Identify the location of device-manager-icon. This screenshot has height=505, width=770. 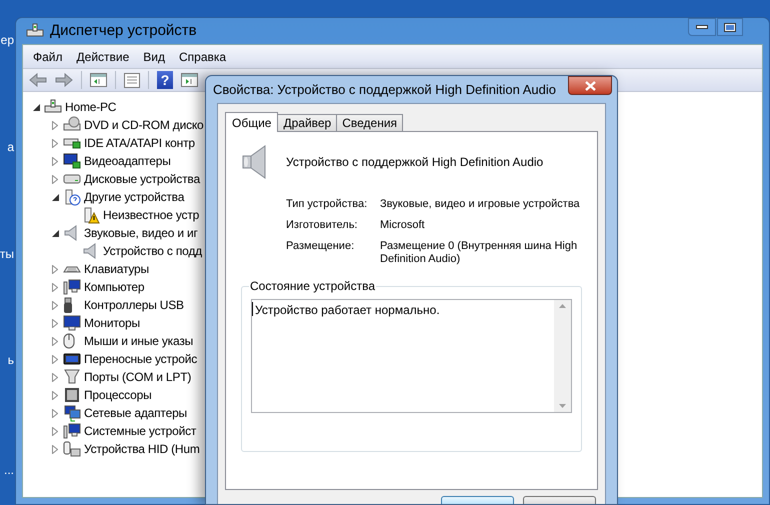
(35, 31).